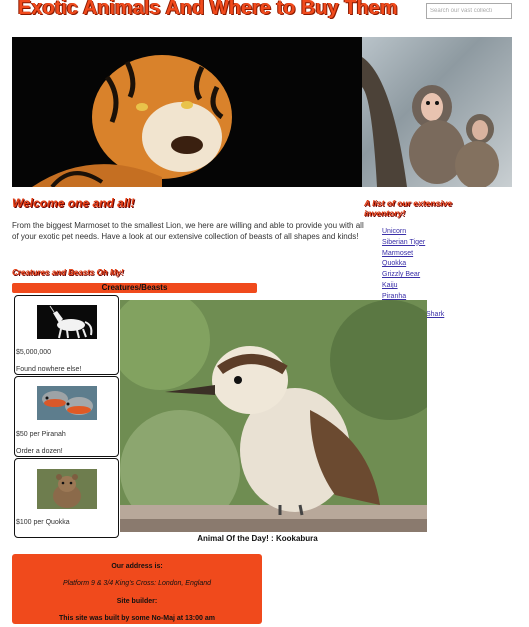 The image size is (529, 627). Describe the element at coordinates (437, 112) in the screenshot. I see `marmosets-photo` at that location.